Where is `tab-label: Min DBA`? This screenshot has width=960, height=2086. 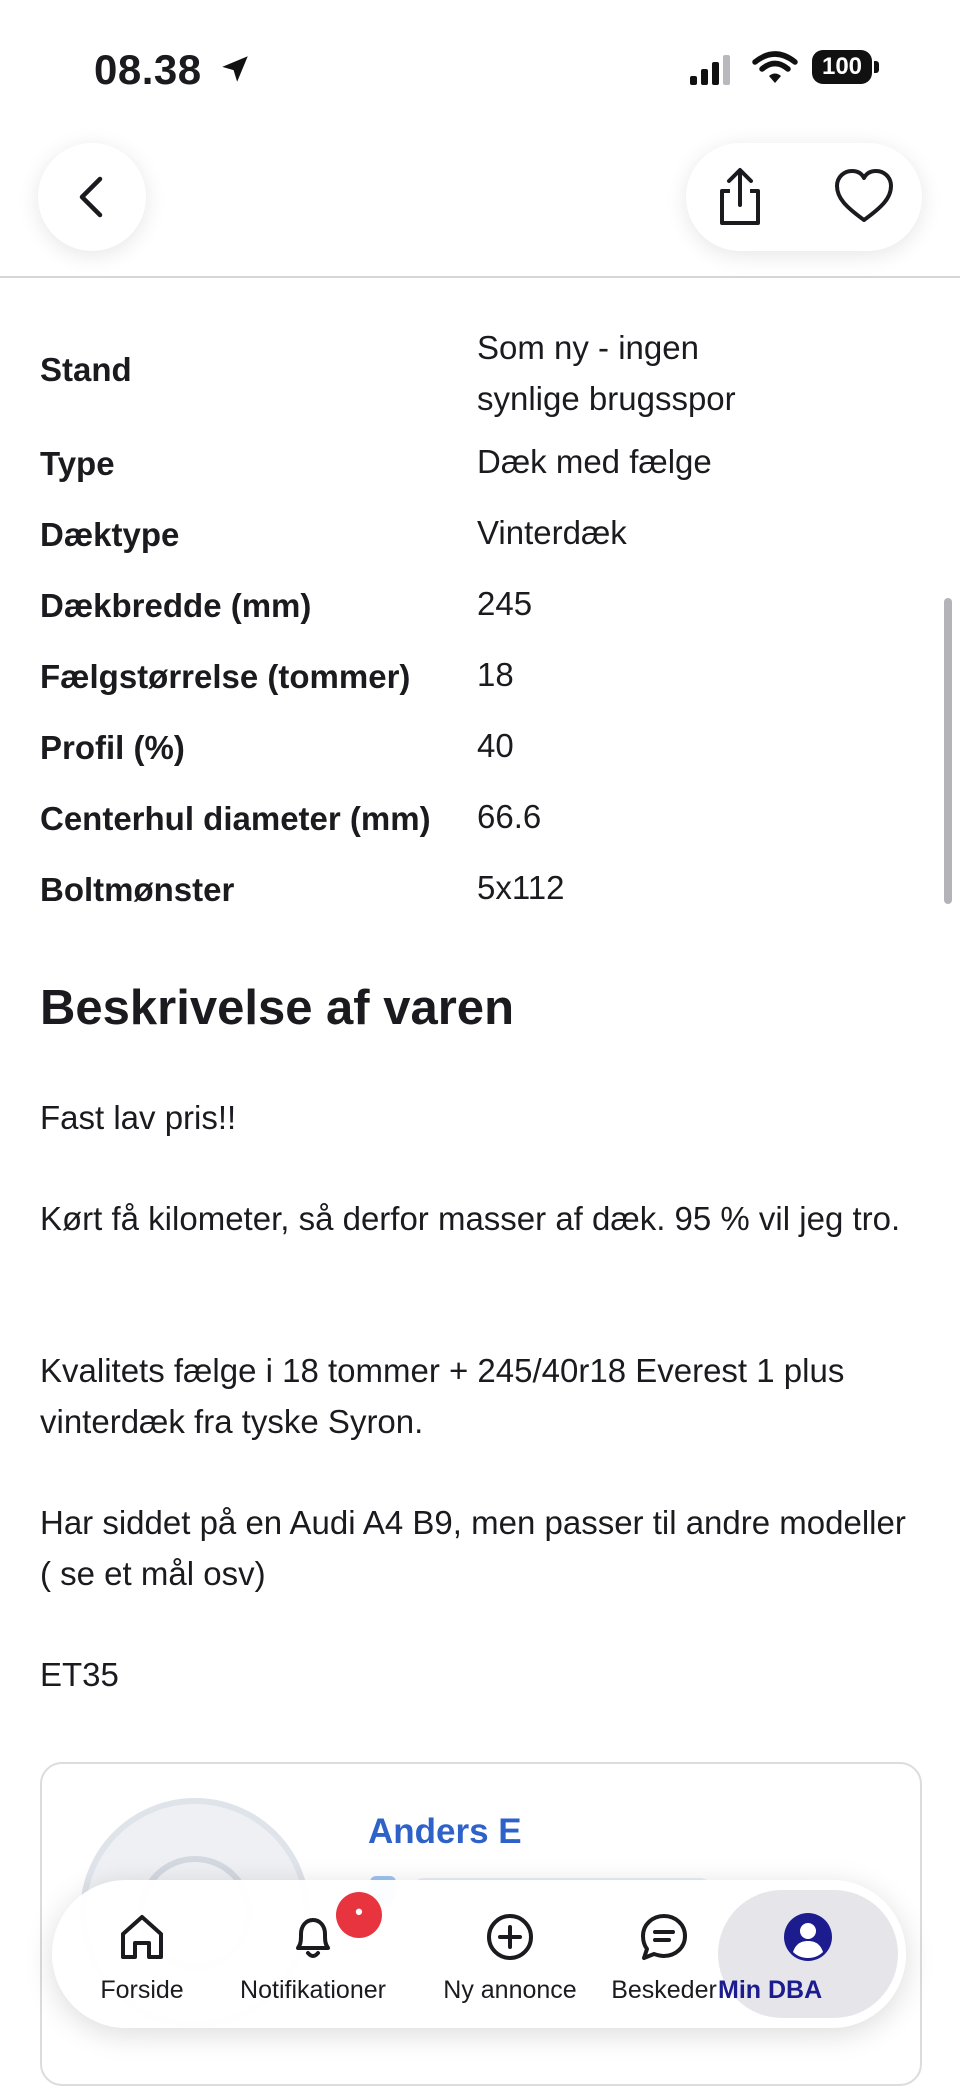 tab-label: Min DBA is located at coordinates (770, 1990).